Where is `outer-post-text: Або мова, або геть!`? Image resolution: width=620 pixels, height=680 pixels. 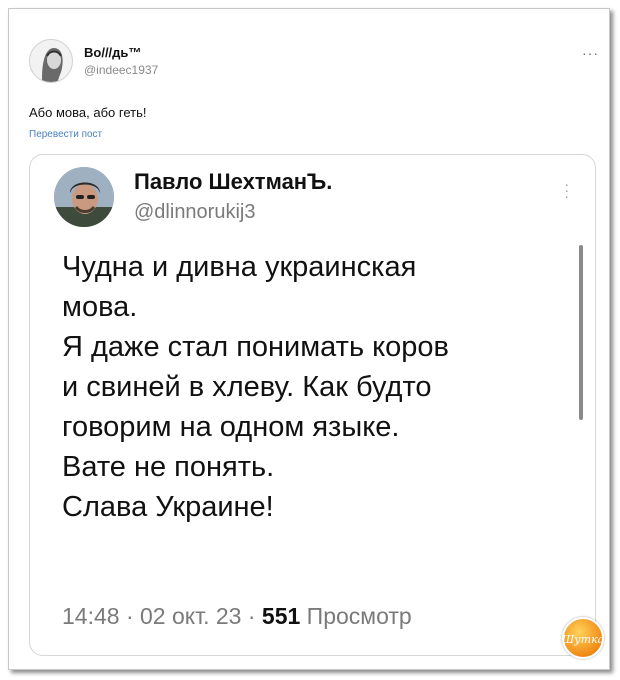 outer-post-text: Або мова, або геть! is located at coordinates (88, 112).